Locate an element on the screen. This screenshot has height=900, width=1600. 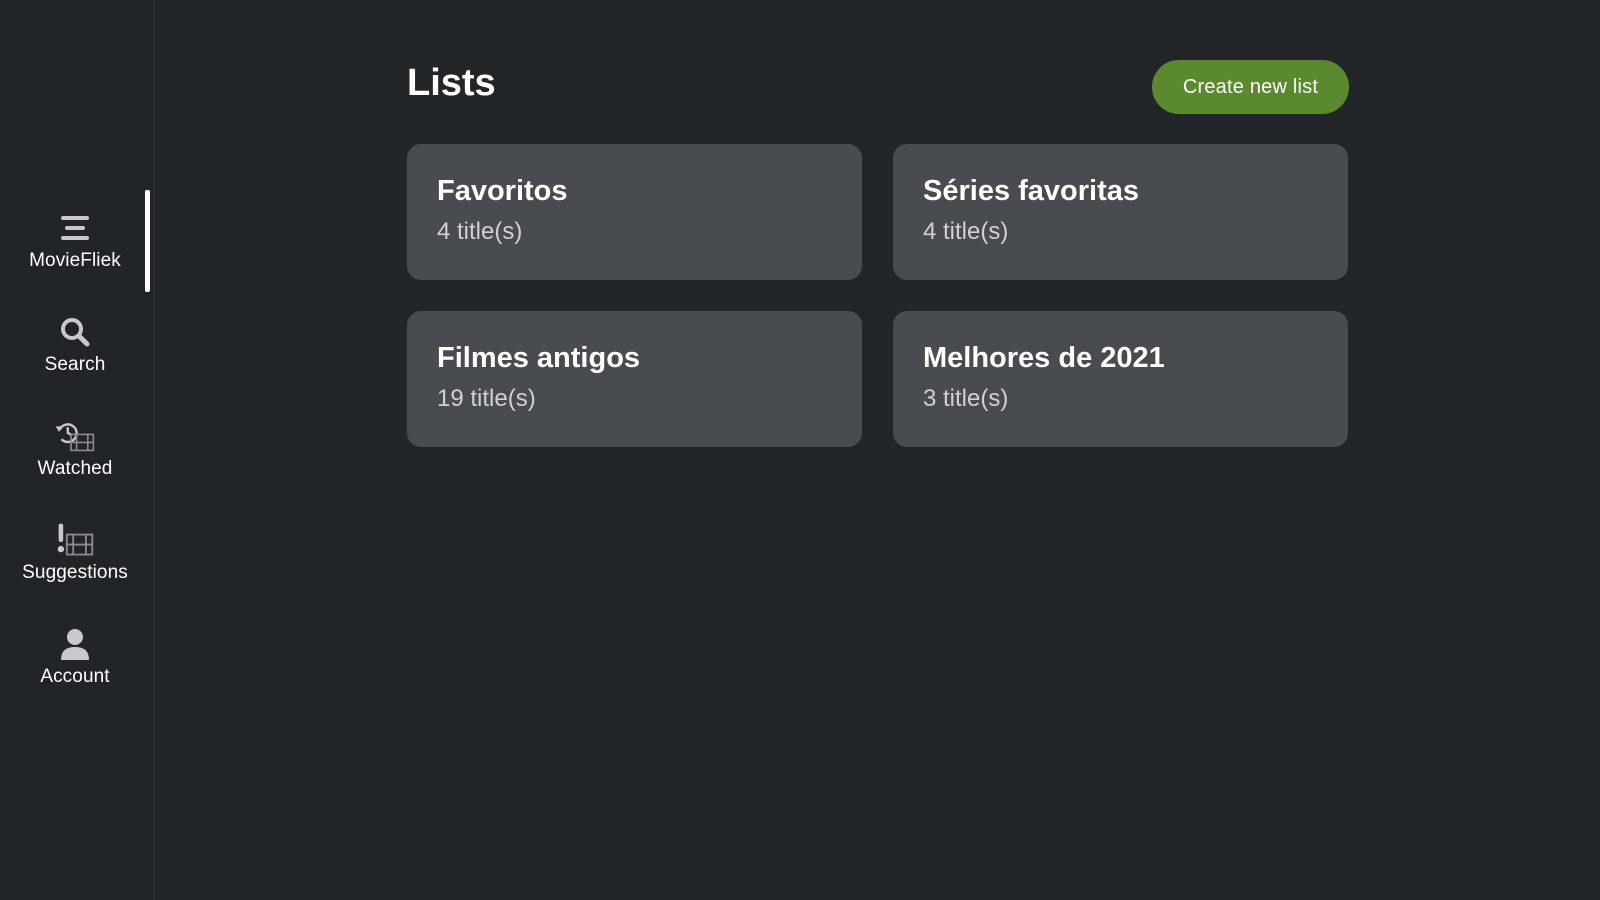
sidebar-item-watched: Watched is located at coordinates (75, 449).